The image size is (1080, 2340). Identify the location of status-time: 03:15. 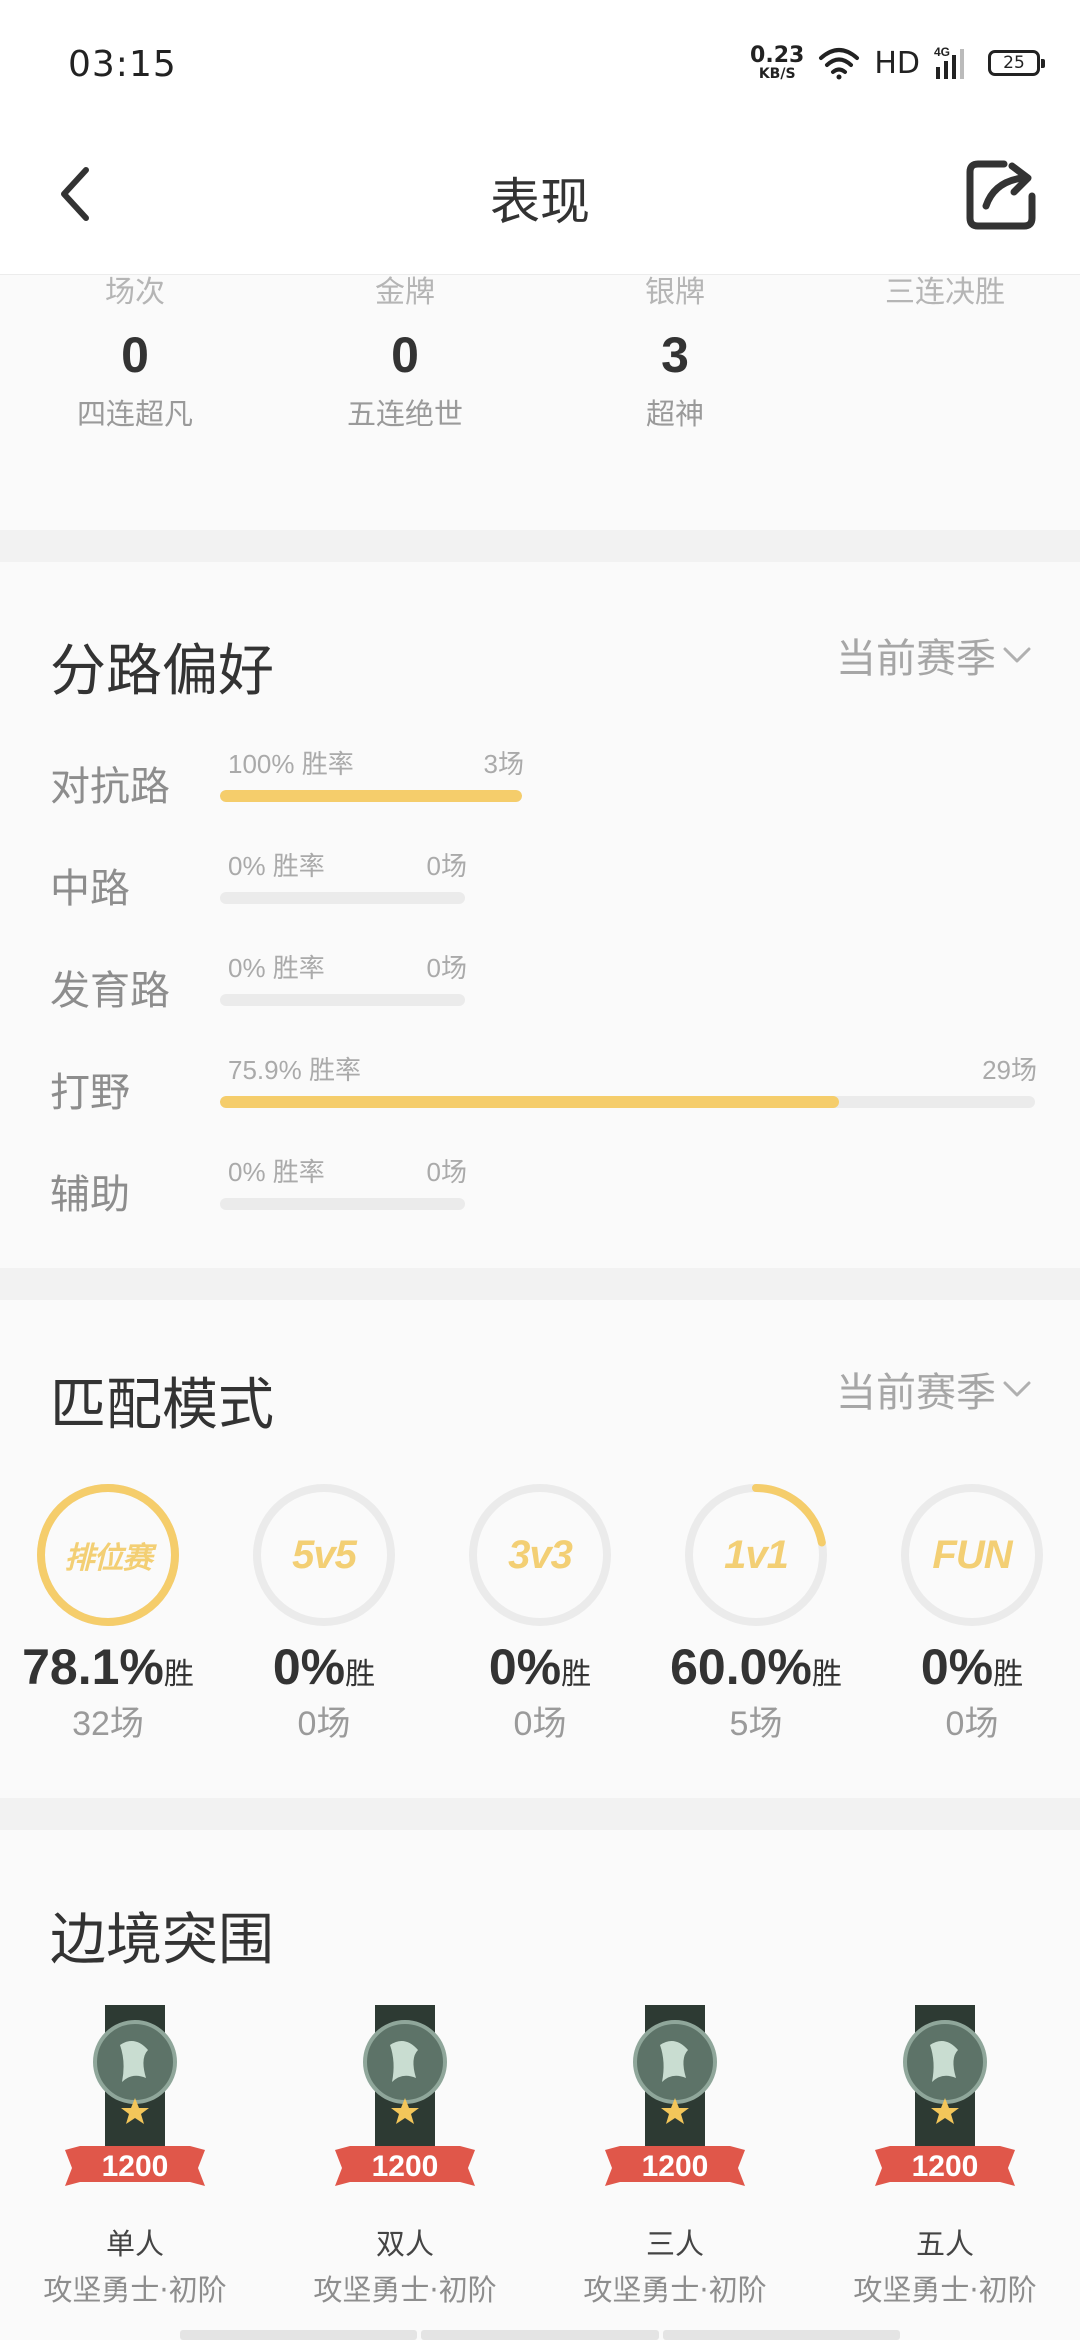
(122, 64).